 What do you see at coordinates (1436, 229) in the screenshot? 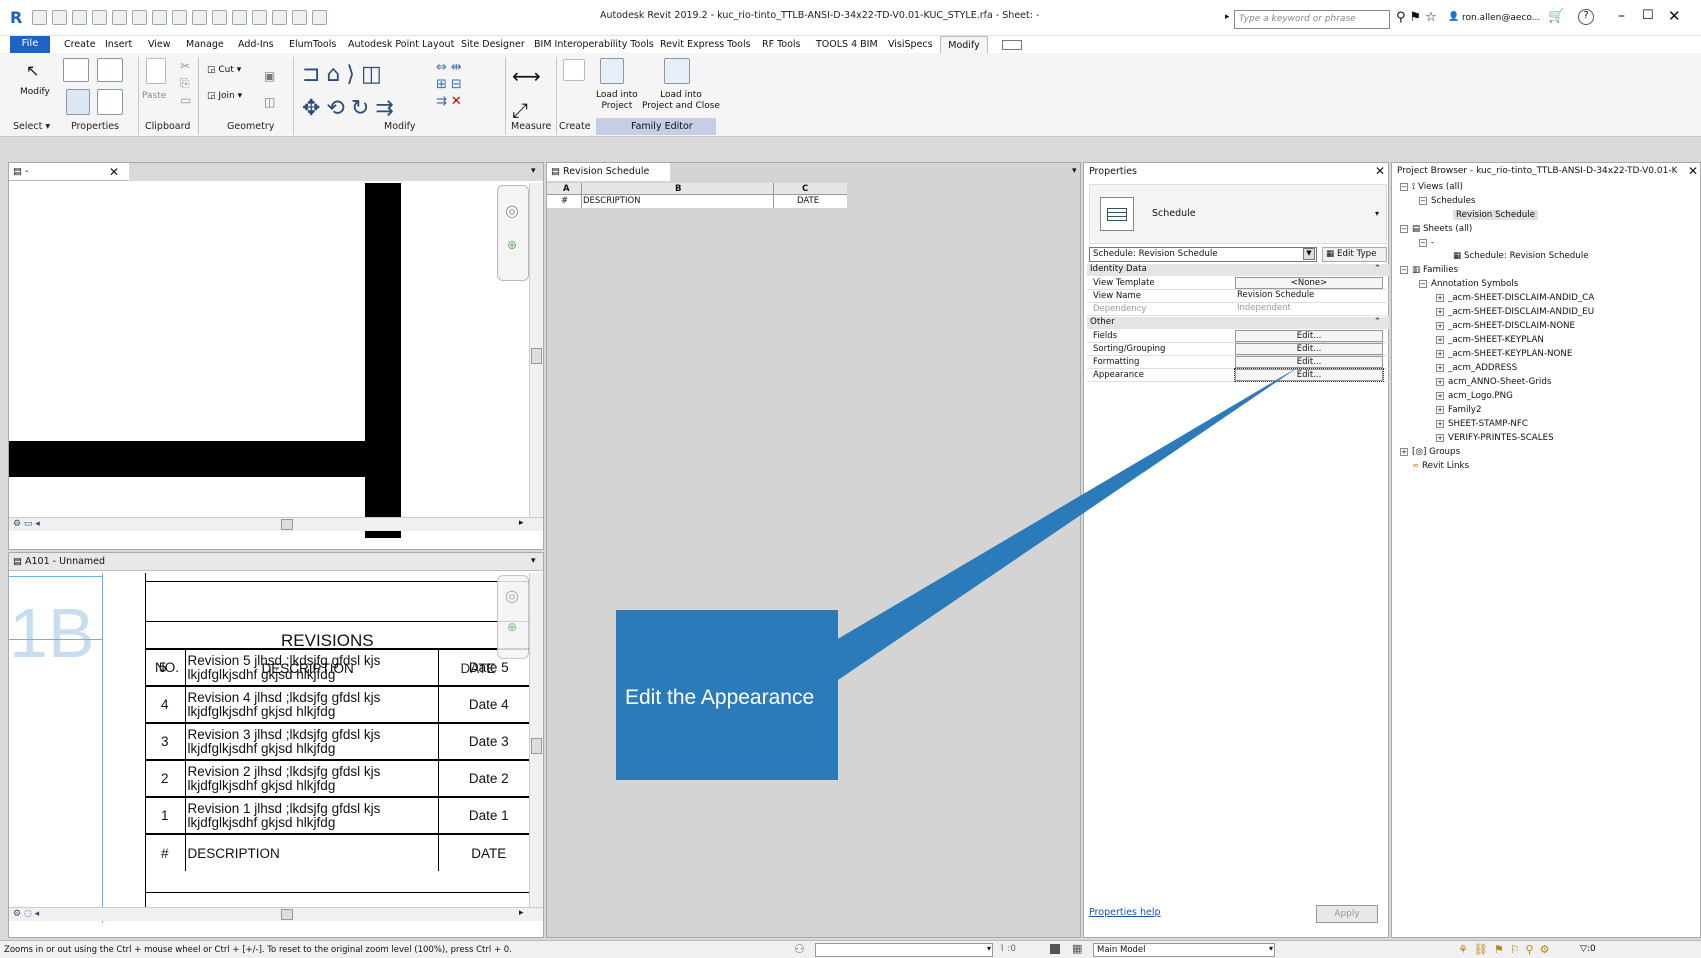
I see `tree-sheets: − ▤ Sheets (all)` at bounding box center [1436, 229].